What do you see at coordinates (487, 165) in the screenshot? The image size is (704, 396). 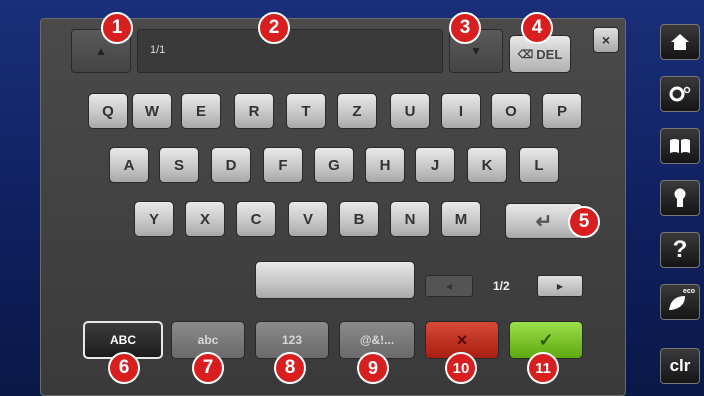 I see `key-k: K` at bounding box center [487, 165].